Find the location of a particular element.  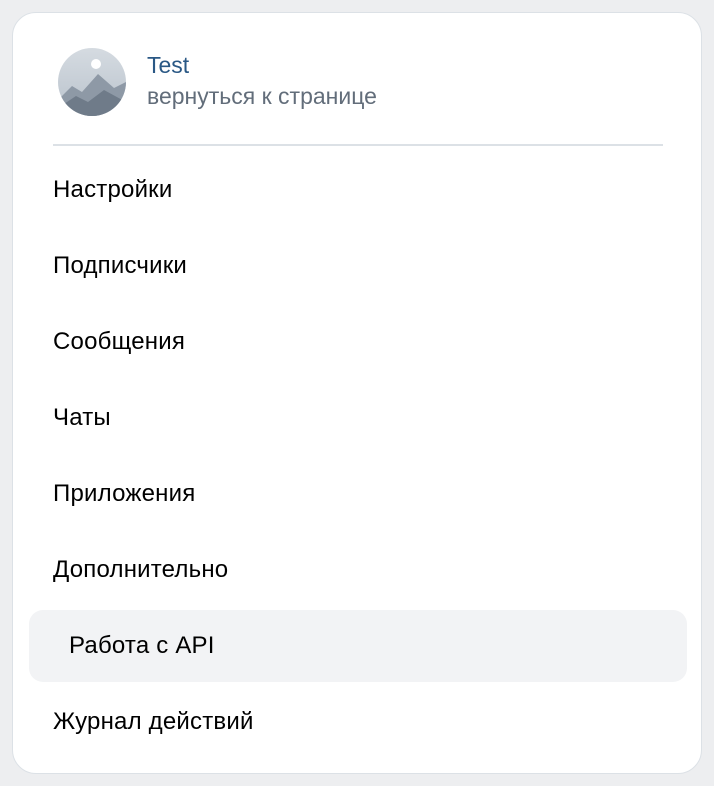

menu-item-action-log: Журнал действий is located at coordinates (358, 722).